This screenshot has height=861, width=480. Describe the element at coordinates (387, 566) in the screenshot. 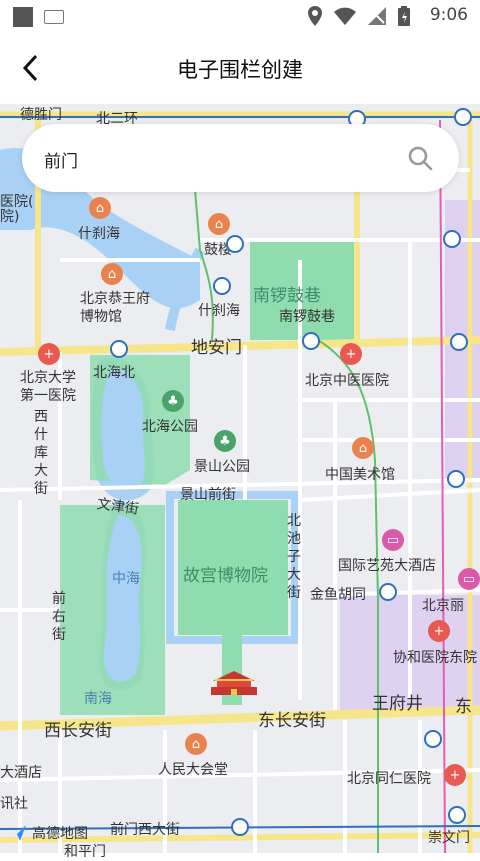

I see `map-label-guoji-hotel: 国际艺苑大酒店` at that location.